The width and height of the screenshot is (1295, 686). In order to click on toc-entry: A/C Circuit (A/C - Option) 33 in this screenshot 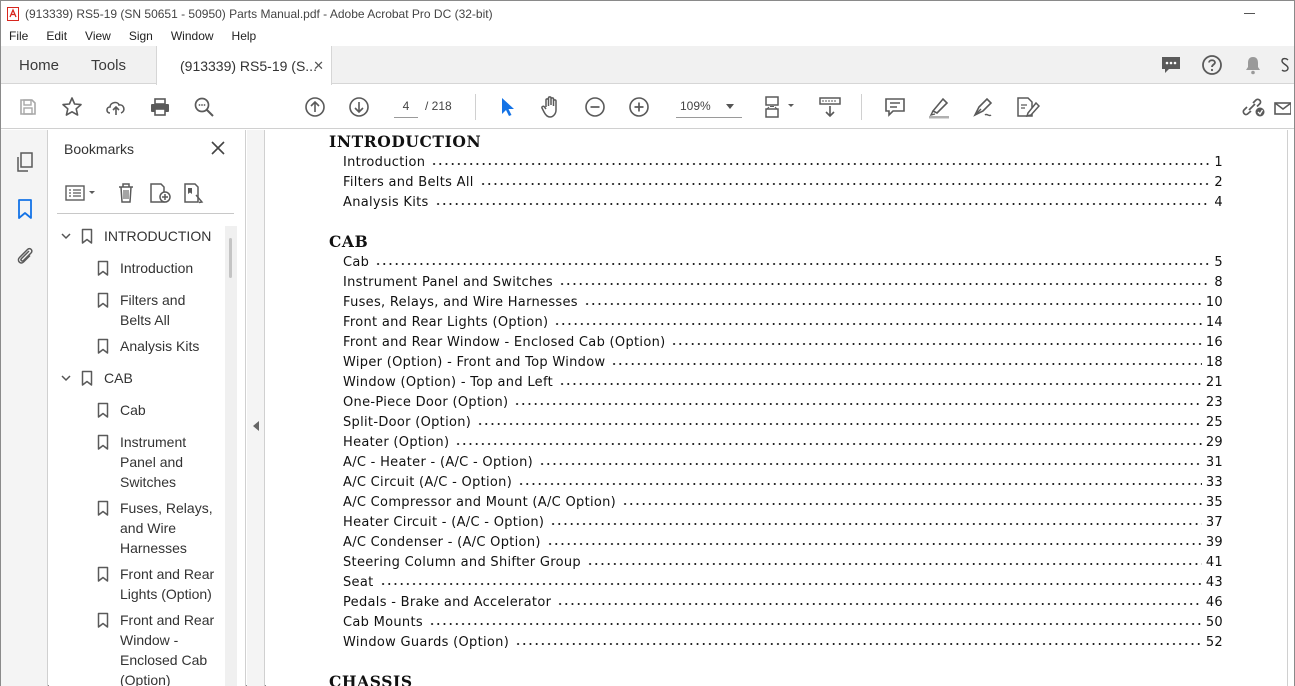, I will do `click(783, 480)`.